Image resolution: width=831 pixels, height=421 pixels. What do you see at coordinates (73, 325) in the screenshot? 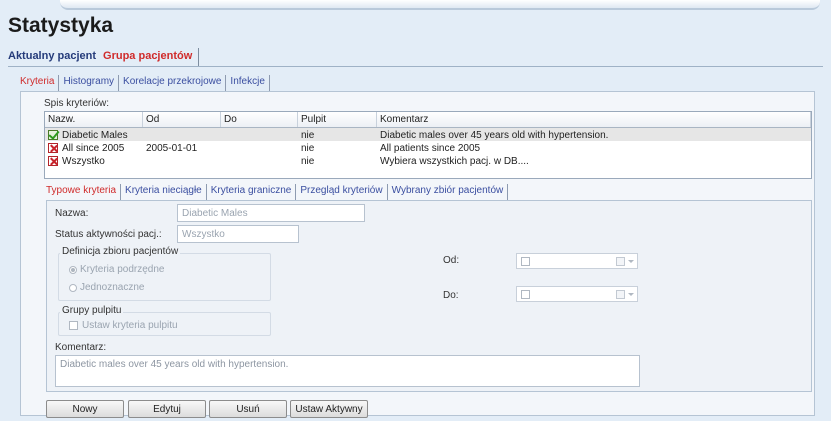
I see `checkbox-icon` at bounding box center [73, 325].